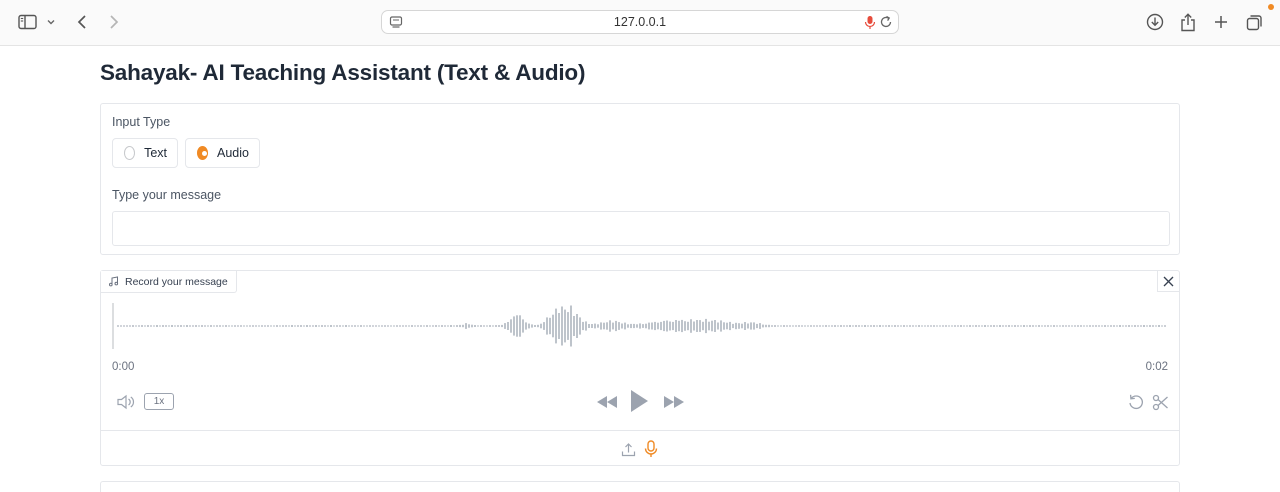 This screenshot has width=1280, height=492. I want to click on chevron-left-icon, so click(81, 22).